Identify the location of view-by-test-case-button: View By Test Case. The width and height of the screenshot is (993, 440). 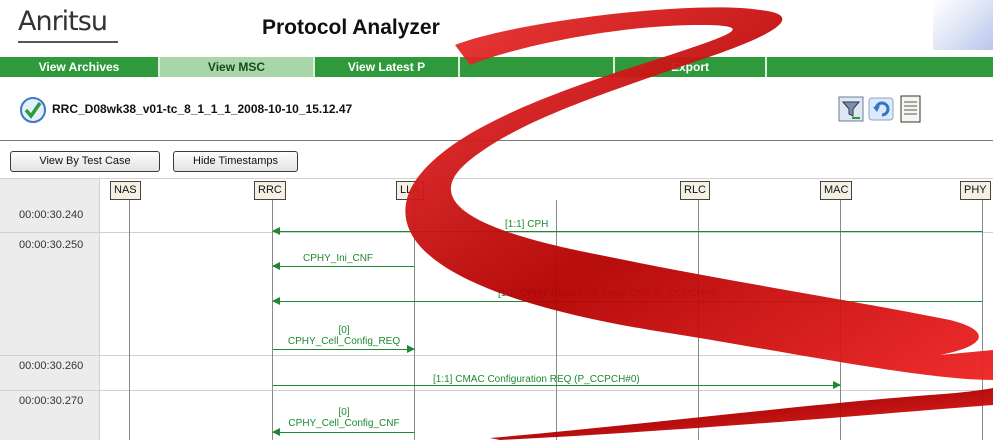
(85, 161).